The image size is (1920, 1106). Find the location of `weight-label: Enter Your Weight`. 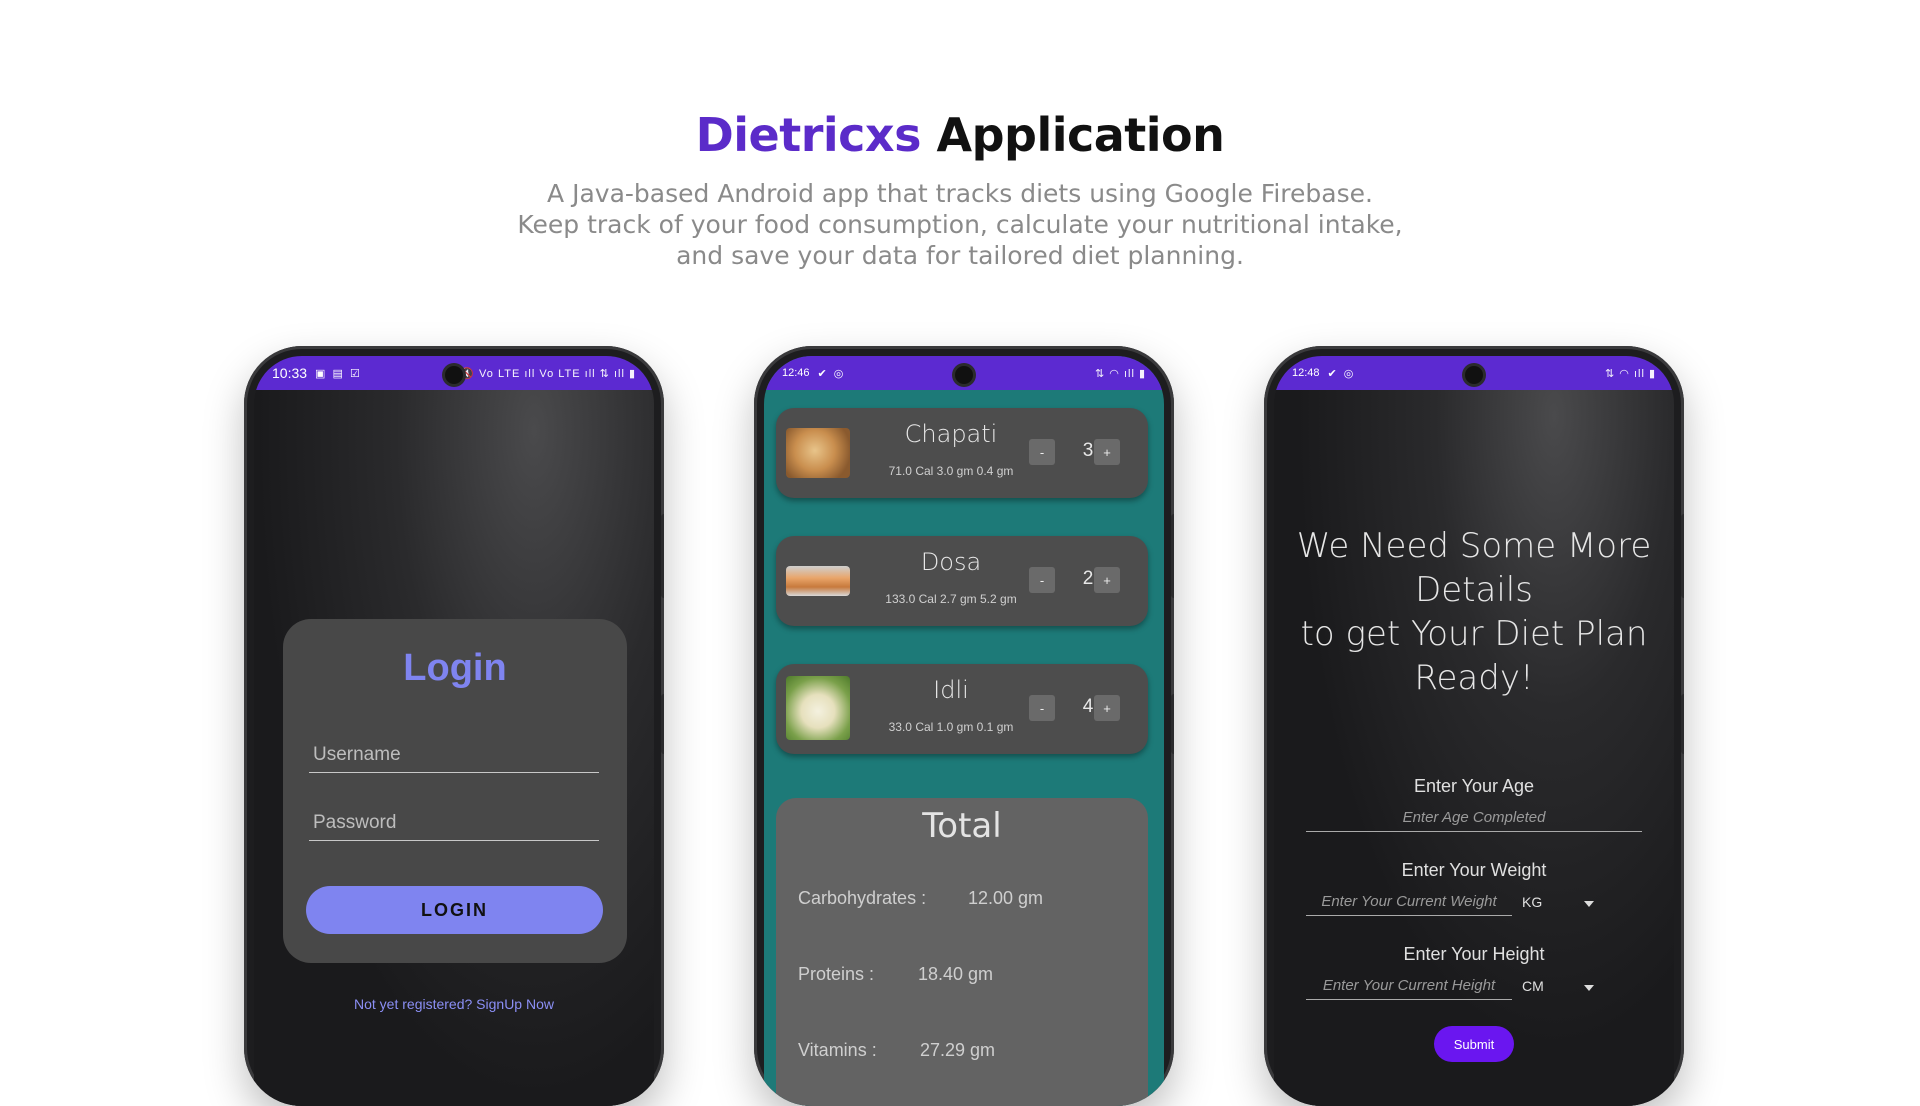

weight-label: Enter Your Weight is located at coordinates (1474, 870).